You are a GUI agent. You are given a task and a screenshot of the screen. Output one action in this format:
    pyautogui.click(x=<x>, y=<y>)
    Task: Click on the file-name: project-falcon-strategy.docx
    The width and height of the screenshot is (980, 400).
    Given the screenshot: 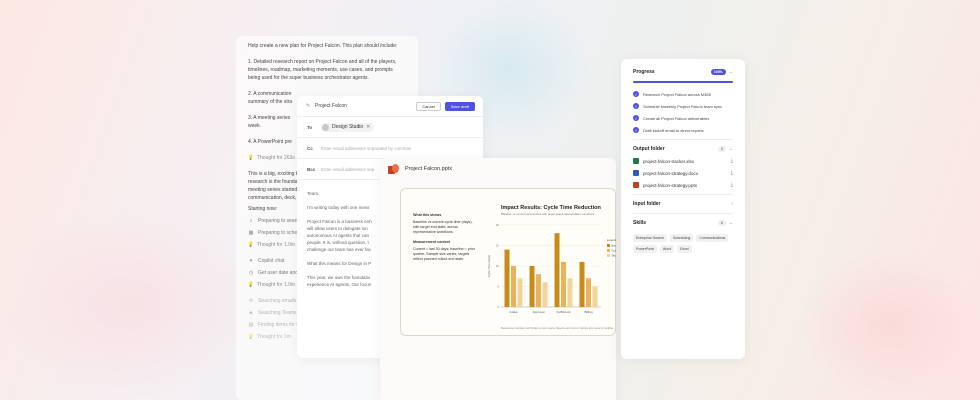 What is the action you would take?
    pyautogui.click(x=670, y=173)
    